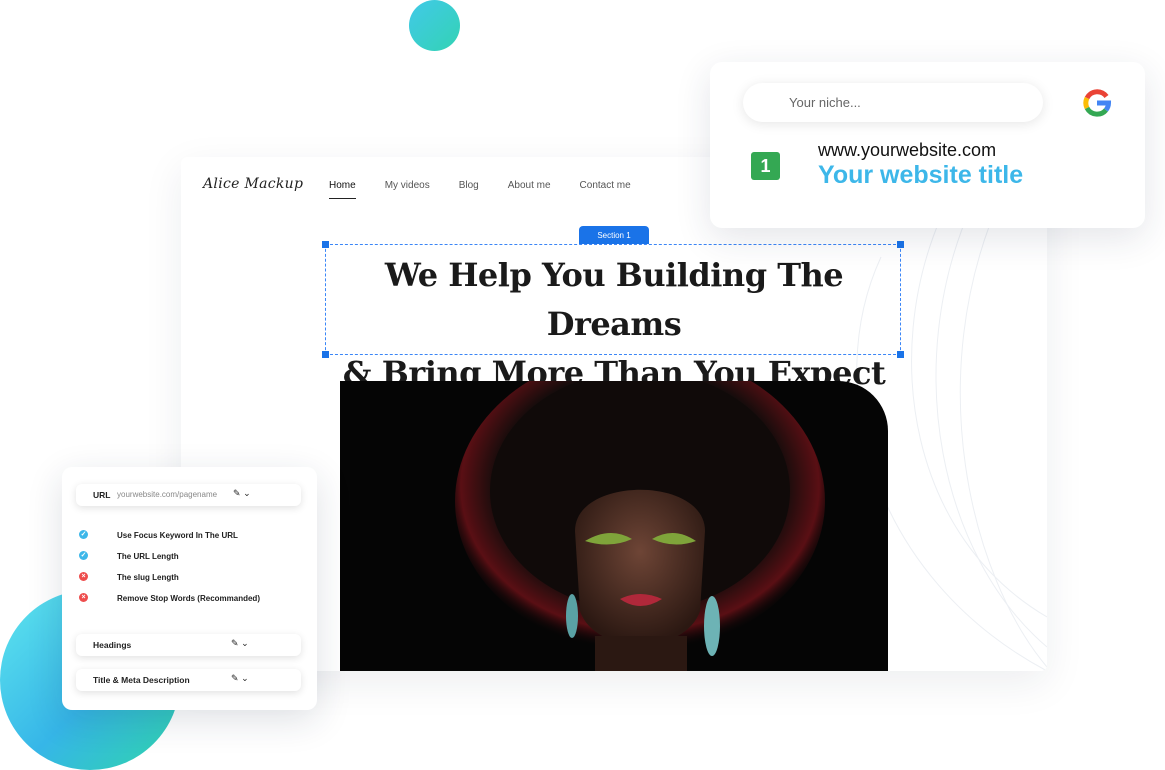 The height and width of the screenshot is (770, 1165). What do you see at coordinates (188, 598) in the screenshot?
I see `check-label: Remove Stop Words (Recommanded)` at bounding box center [188, 598].